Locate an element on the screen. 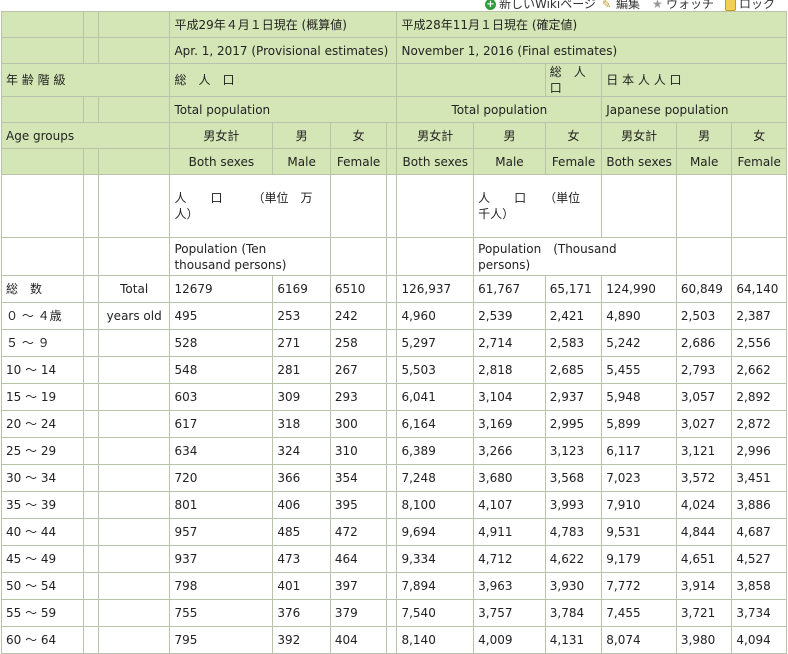 Image resolution: width=788 pixels, height=654 pixels. female-2017-cell: 300 is located at coordinates (358, 424).